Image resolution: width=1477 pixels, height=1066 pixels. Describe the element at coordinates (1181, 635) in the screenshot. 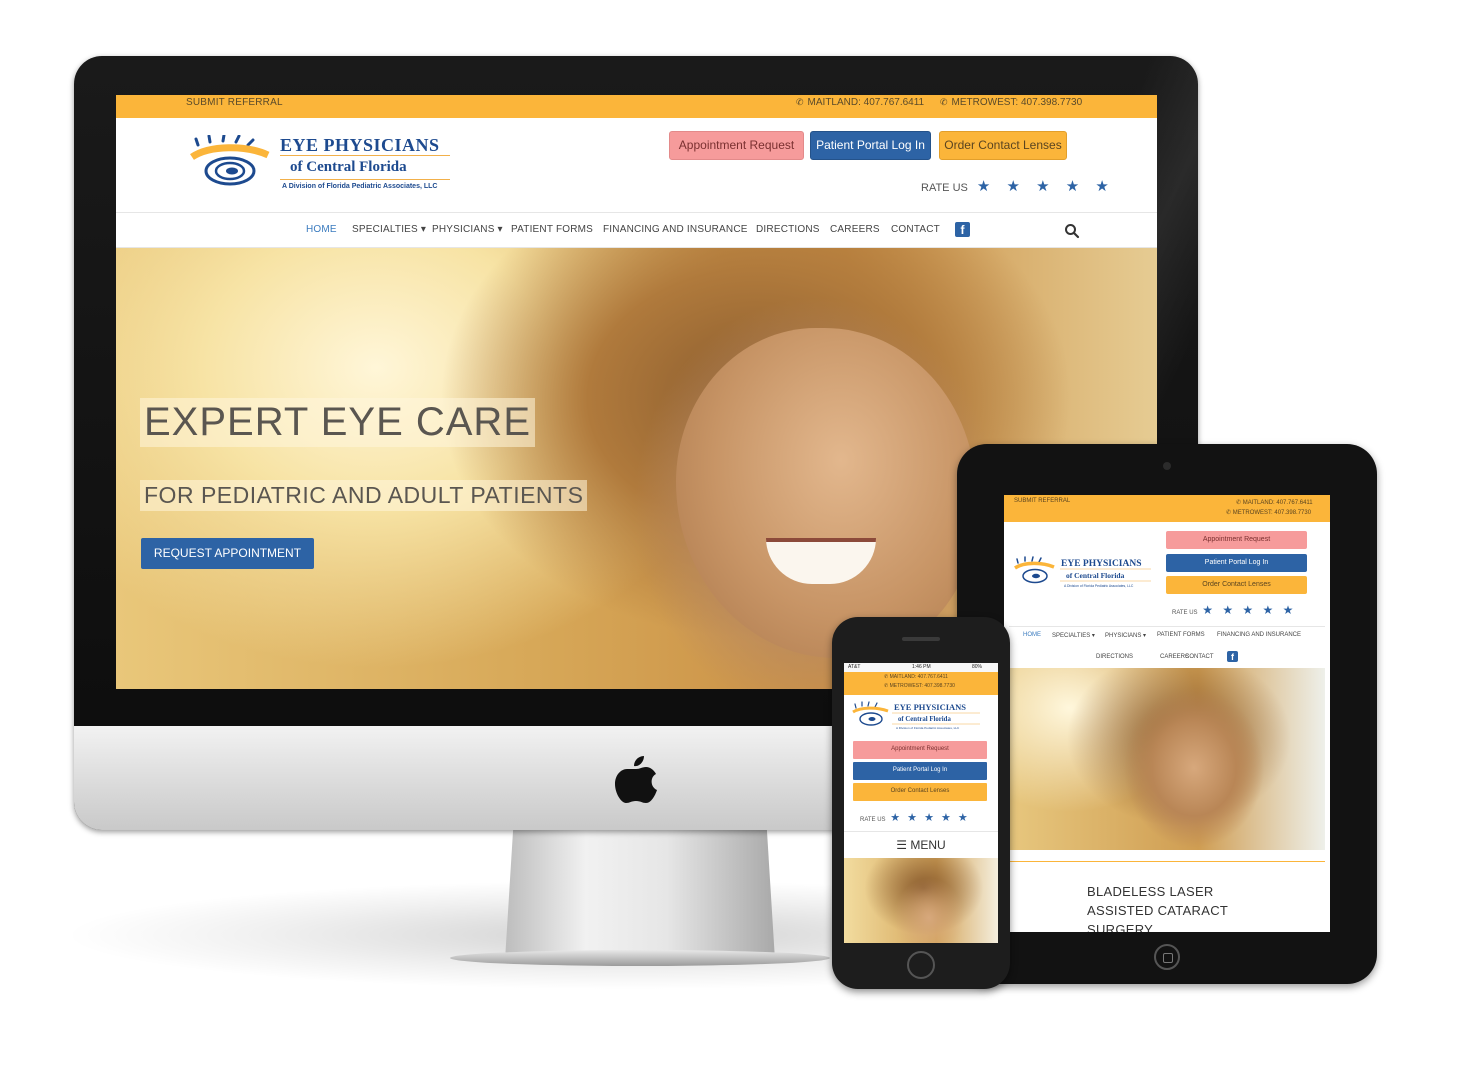

I see `tablet-nav-patient-forms: PATIENT FORMS` at that location.